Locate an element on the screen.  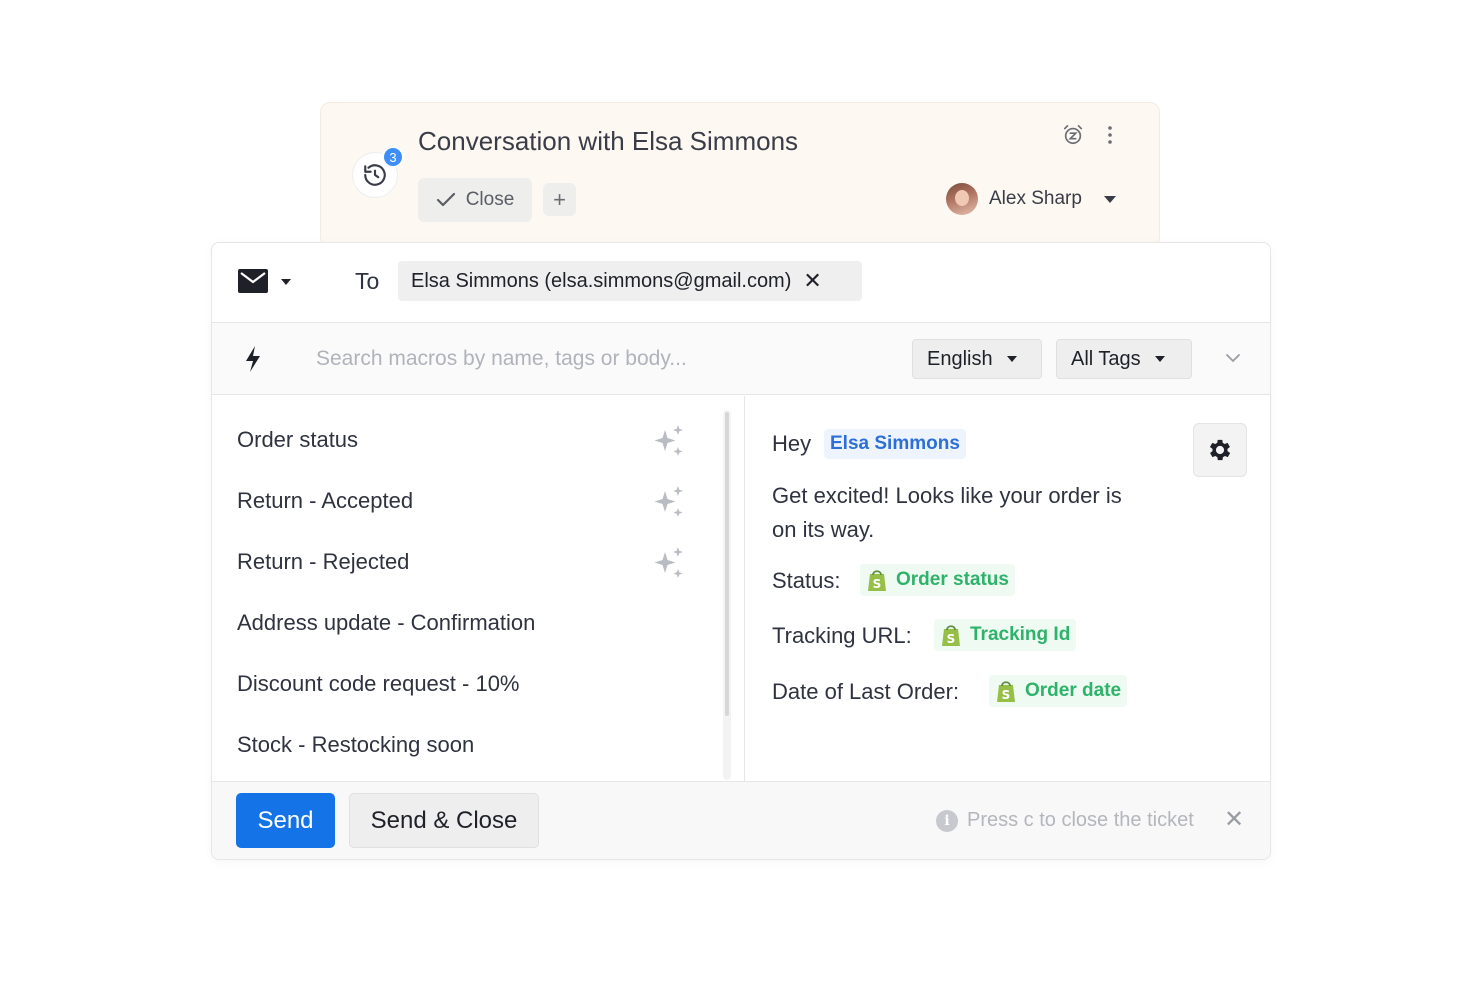
check-icon is located at coordinates (445, 199).